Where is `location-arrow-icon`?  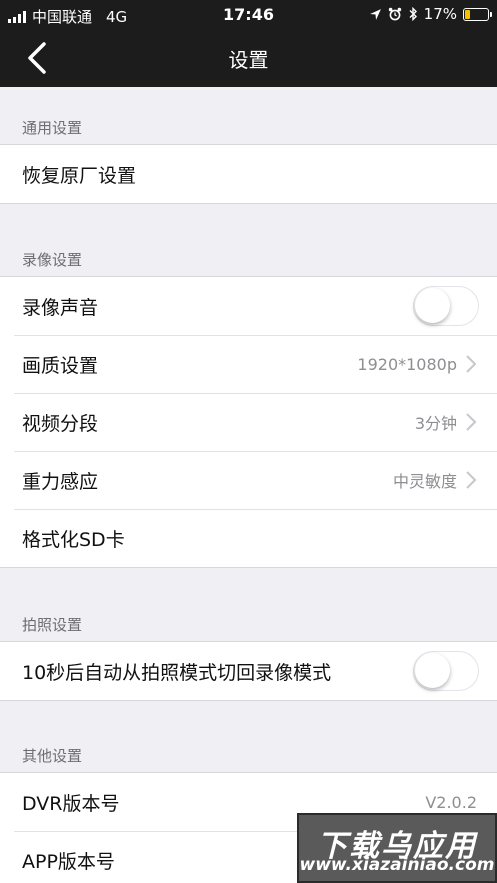
location-arrow-icon is located at coordinates (375, 14).